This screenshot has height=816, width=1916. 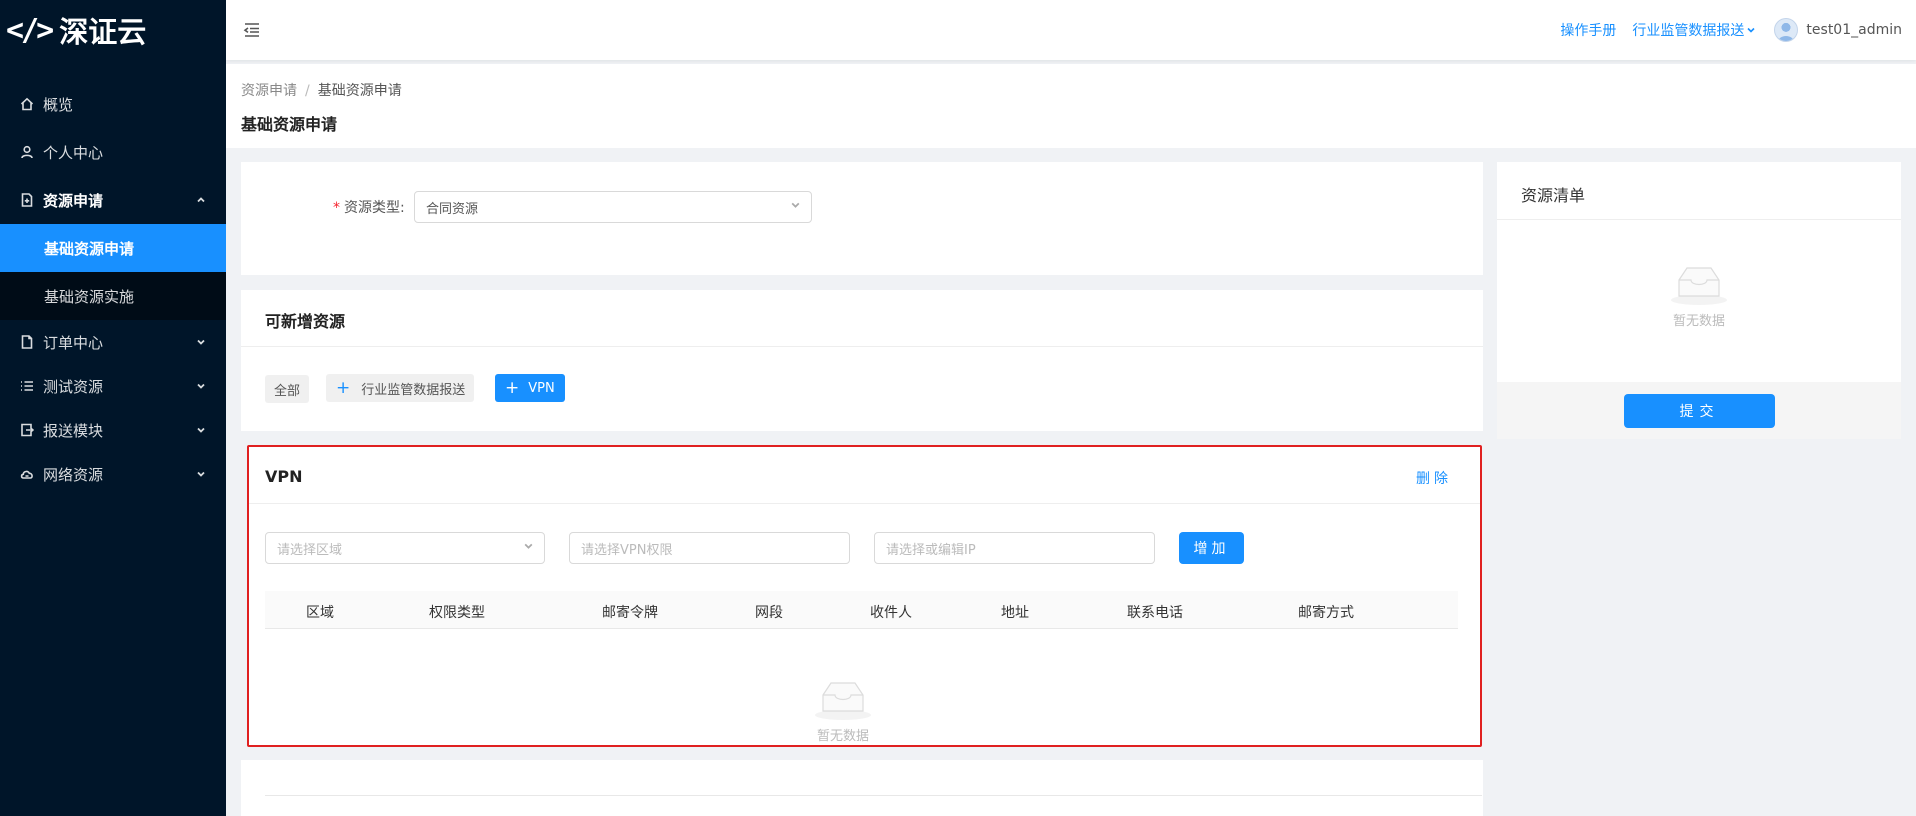 I want to click on resource-list-footer: 提交, so click(x=1699, y=410).